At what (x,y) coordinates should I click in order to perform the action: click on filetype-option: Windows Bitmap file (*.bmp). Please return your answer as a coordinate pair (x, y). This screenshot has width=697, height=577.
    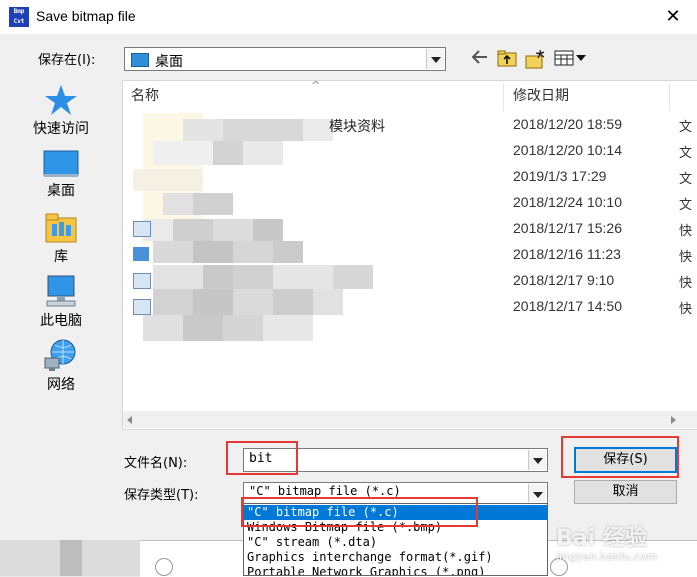
    Looking at the image, I should click on (395, 527).